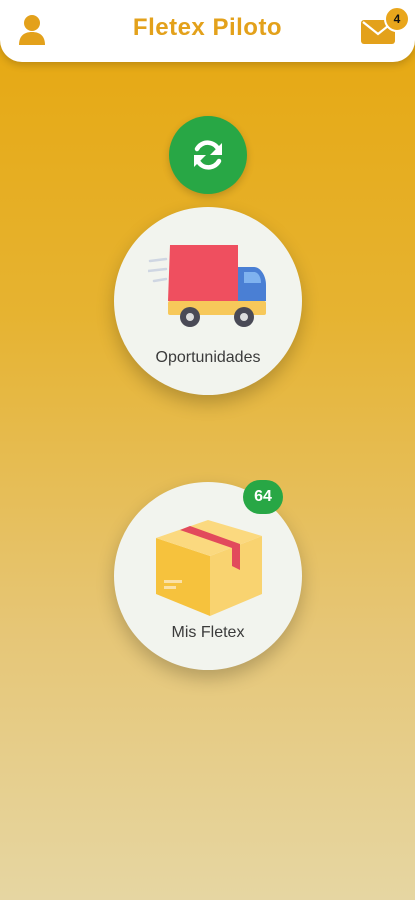 This screenshot has height=900, width=415. What do you see at coordinates (208, 632) in the screenshot?
I see `mis-fletex-label: Mis Fletex` at bounding box center [208, 632].